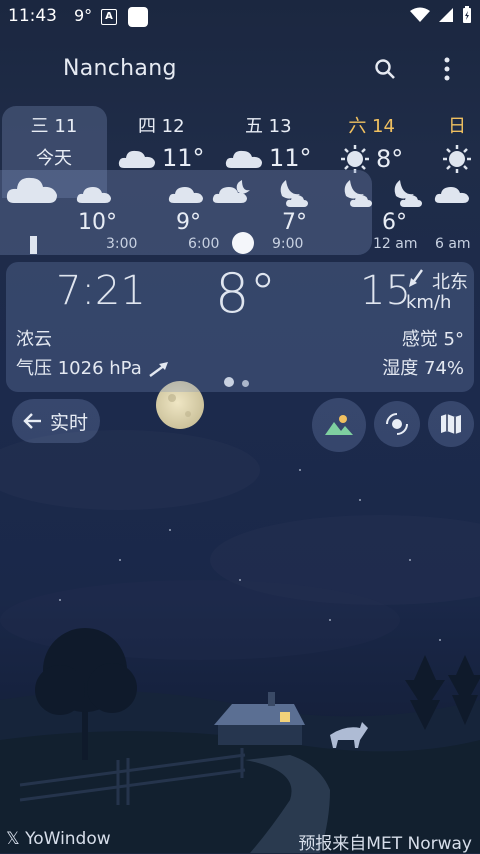 The image size is (480, 854). Describe the element at coordinates (161, 142) in the screenshot. I see `day-item: 四 12 11°` at that location.